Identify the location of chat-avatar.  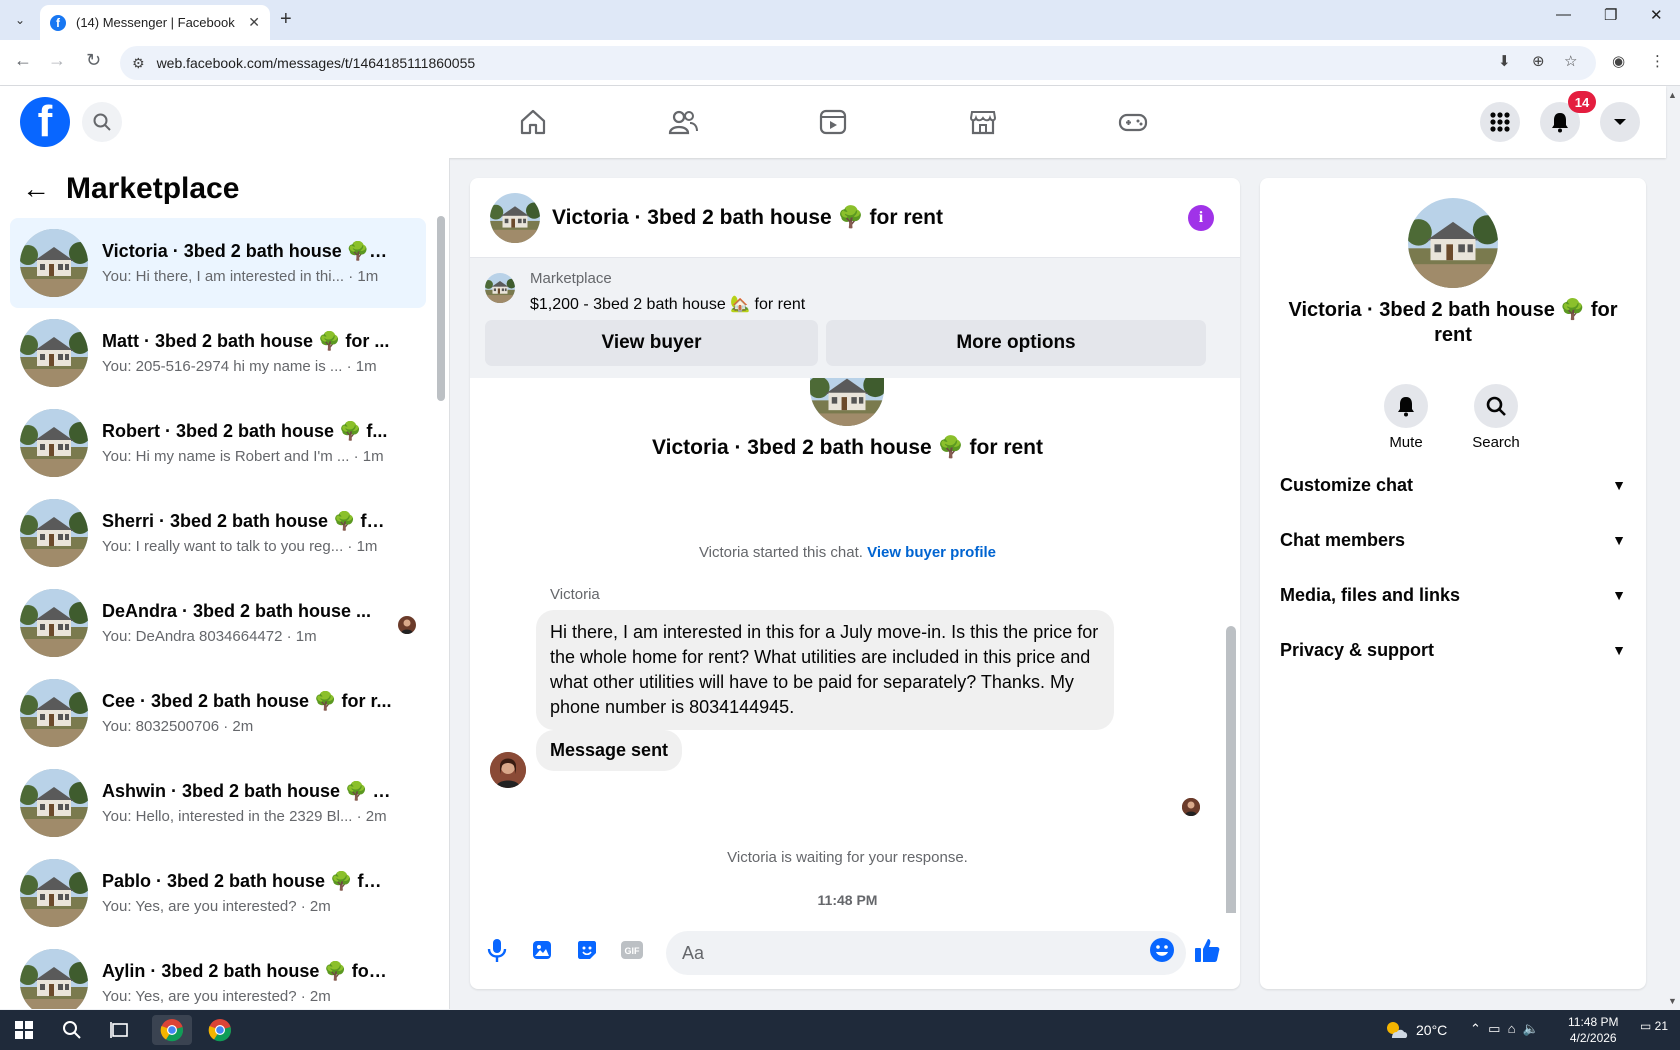
(515, 217).